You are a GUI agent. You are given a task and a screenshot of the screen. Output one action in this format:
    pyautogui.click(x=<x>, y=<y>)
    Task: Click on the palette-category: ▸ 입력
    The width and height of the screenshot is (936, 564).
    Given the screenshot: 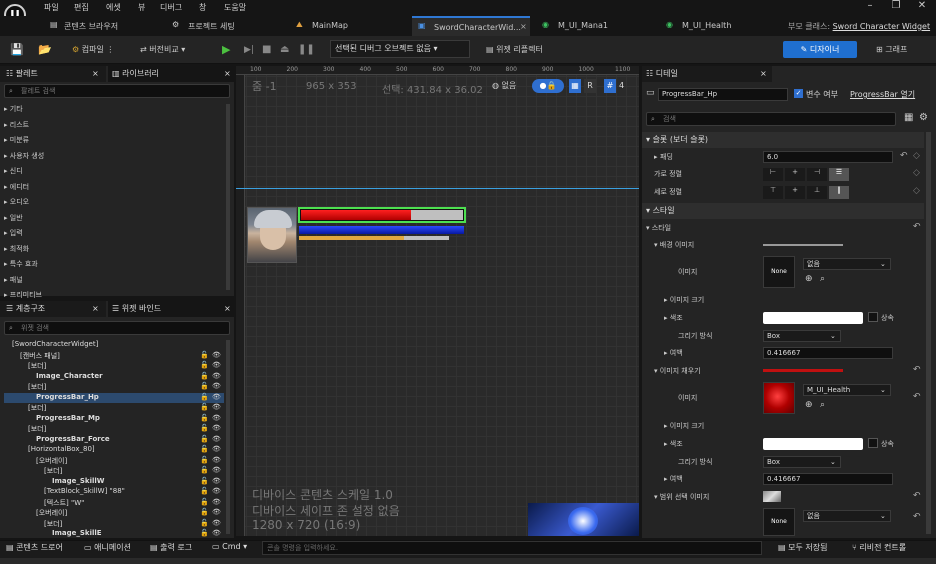 What is the action you would take?
    pyautogui.click(x=13, y=233)
    